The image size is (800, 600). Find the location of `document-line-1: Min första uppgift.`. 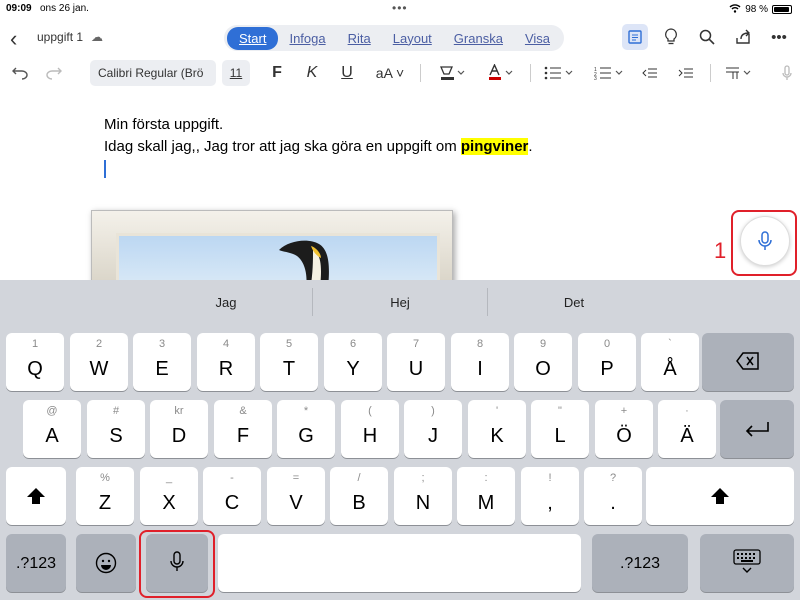

document-line-1: Min första uppgift. is located at coordinates (163, 124).